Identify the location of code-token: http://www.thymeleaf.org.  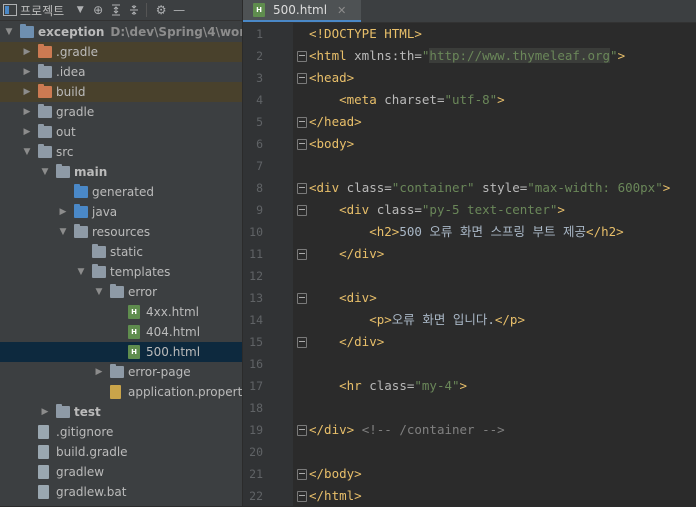
(520, 55).